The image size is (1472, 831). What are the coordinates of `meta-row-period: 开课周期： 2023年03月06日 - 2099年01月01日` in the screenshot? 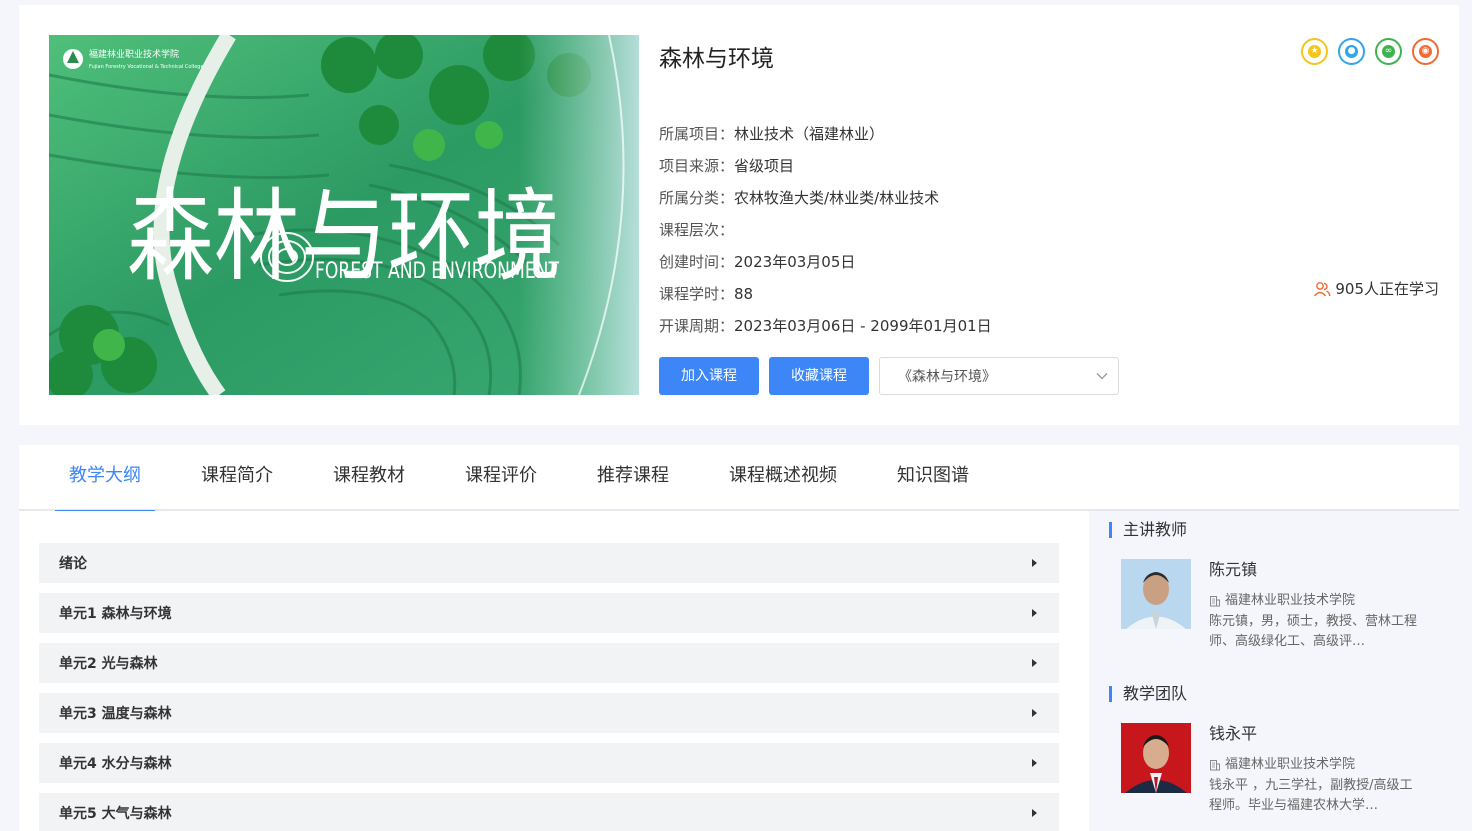 It's located at (1049, 326).